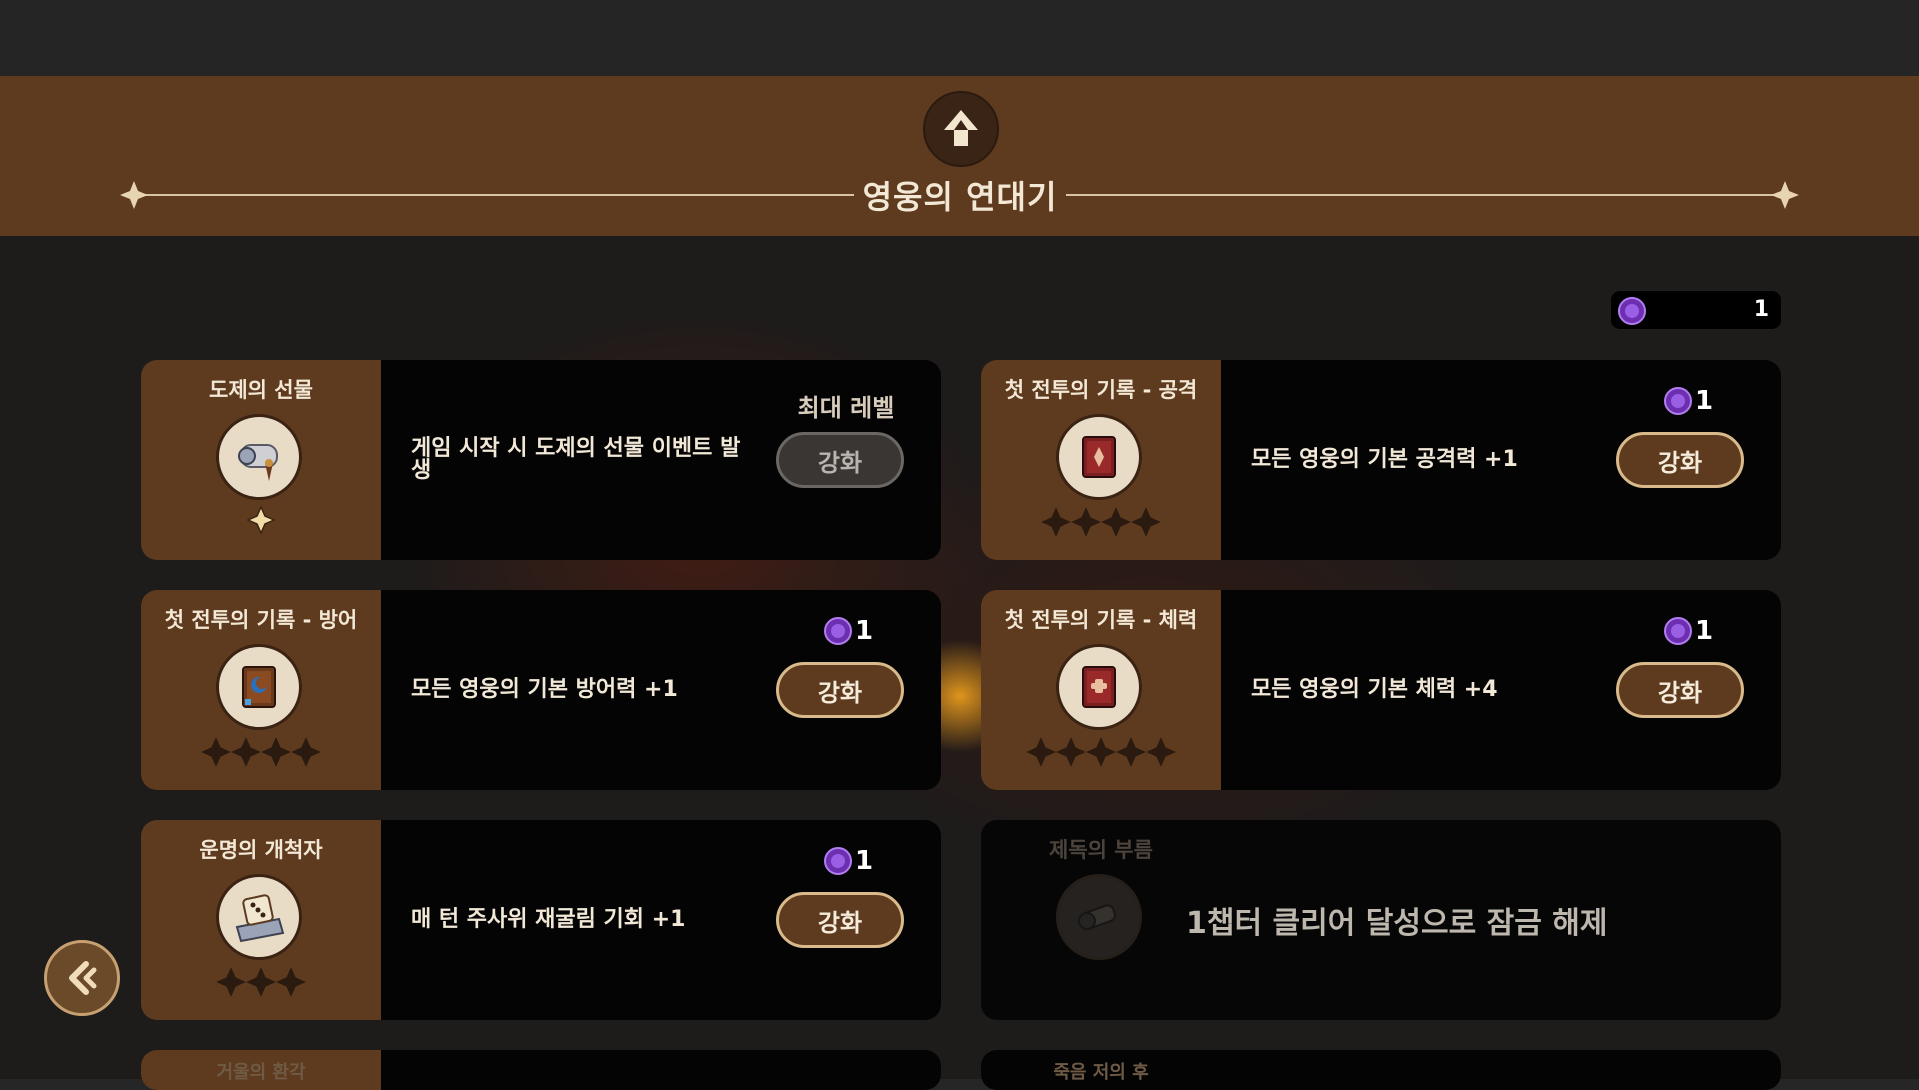  Describe the element at coordinates (959, 38) in the screenshot. I see `top-bar` at that location.